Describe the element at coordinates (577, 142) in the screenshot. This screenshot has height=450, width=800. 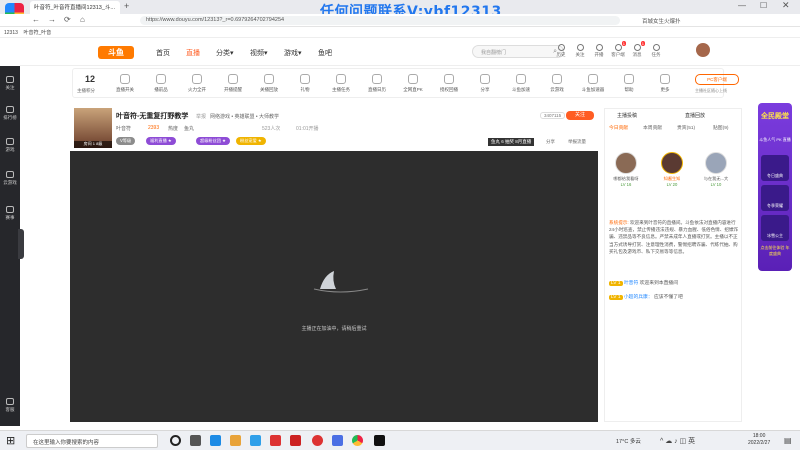
I see `report-traffic-button: 举报流量` at that location.